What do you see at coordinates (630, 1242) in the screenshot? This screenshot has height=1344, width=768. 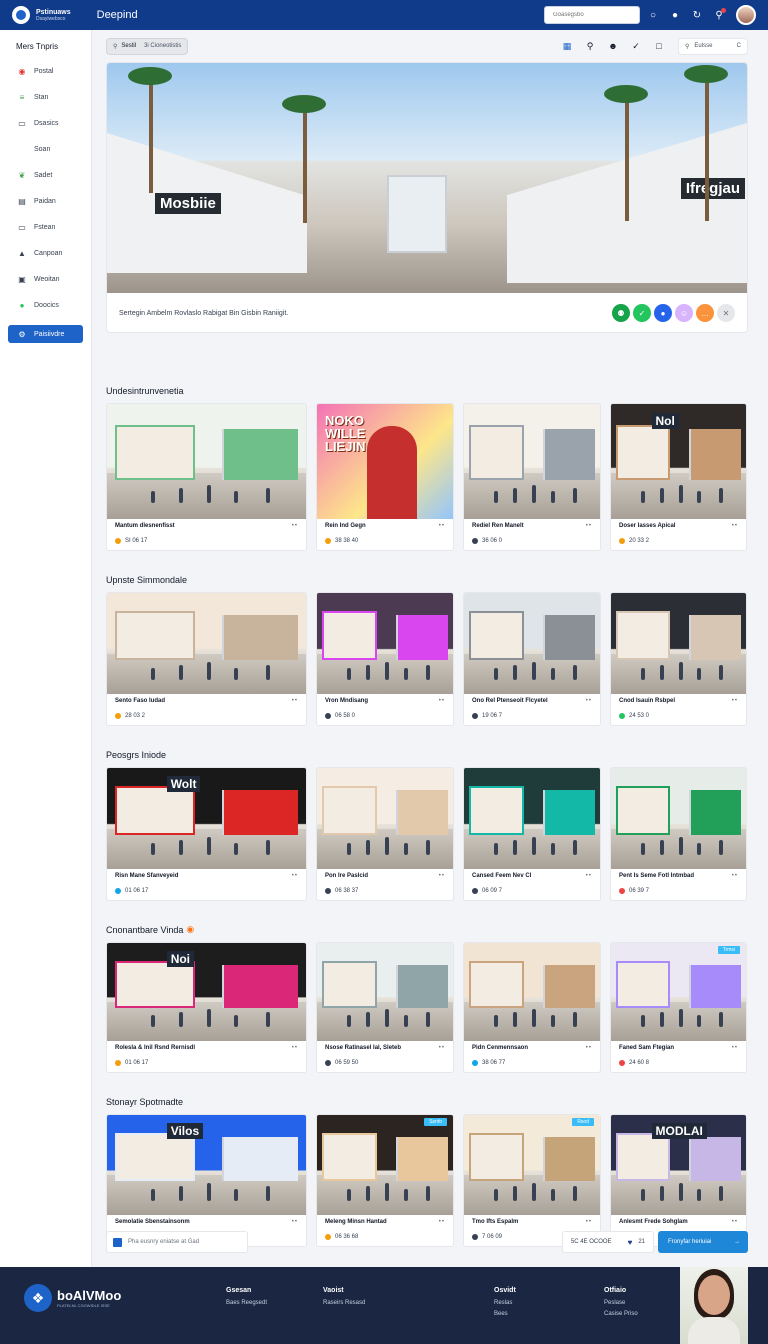 I see `heart-icon: ♥` at bounding box center [630, 1242].